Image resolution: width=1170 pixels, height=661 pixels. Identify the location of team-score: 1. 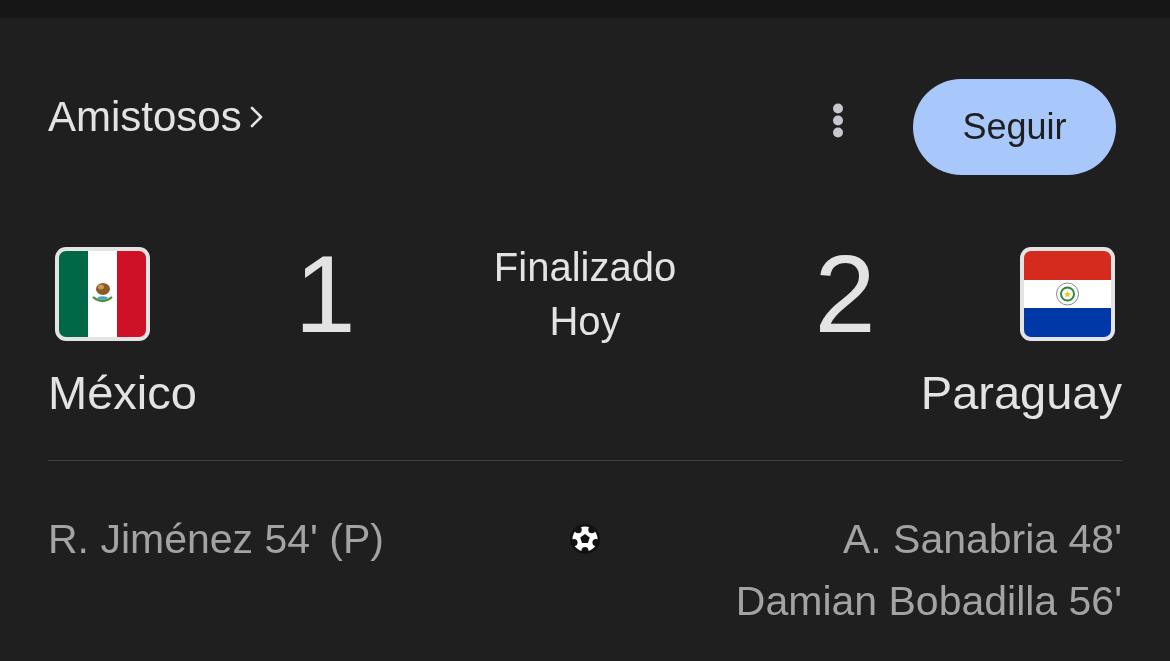
(325, 294).